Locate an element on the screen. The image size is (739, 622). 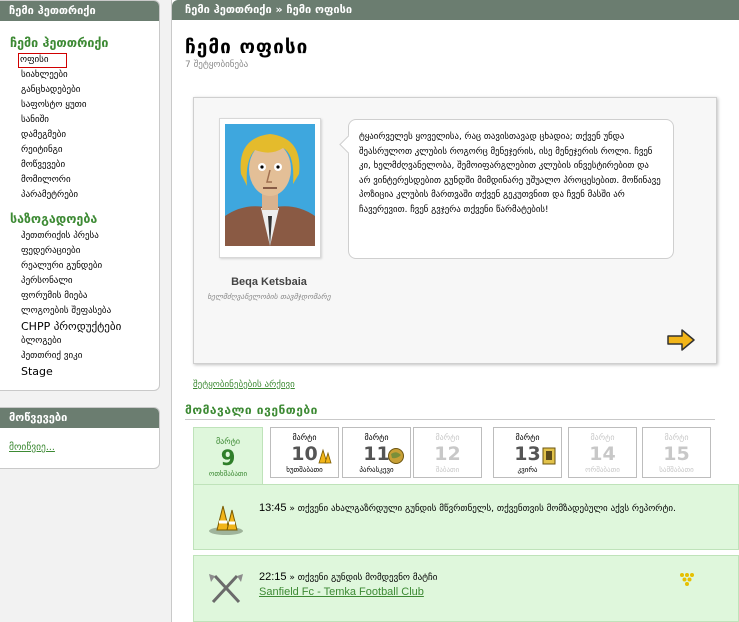
sidebar-item: სიახლეები is located at coordinates (79, 75).